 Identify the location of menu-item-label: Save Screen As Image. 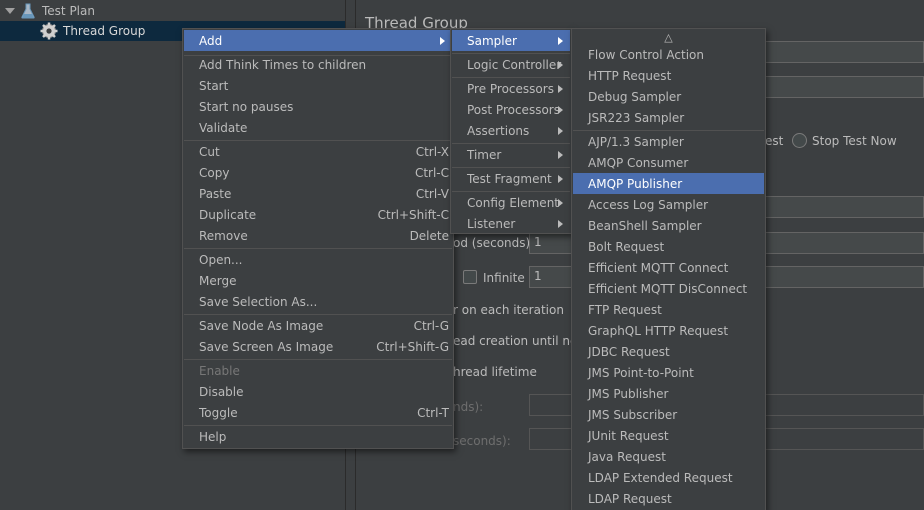
(266, 346).